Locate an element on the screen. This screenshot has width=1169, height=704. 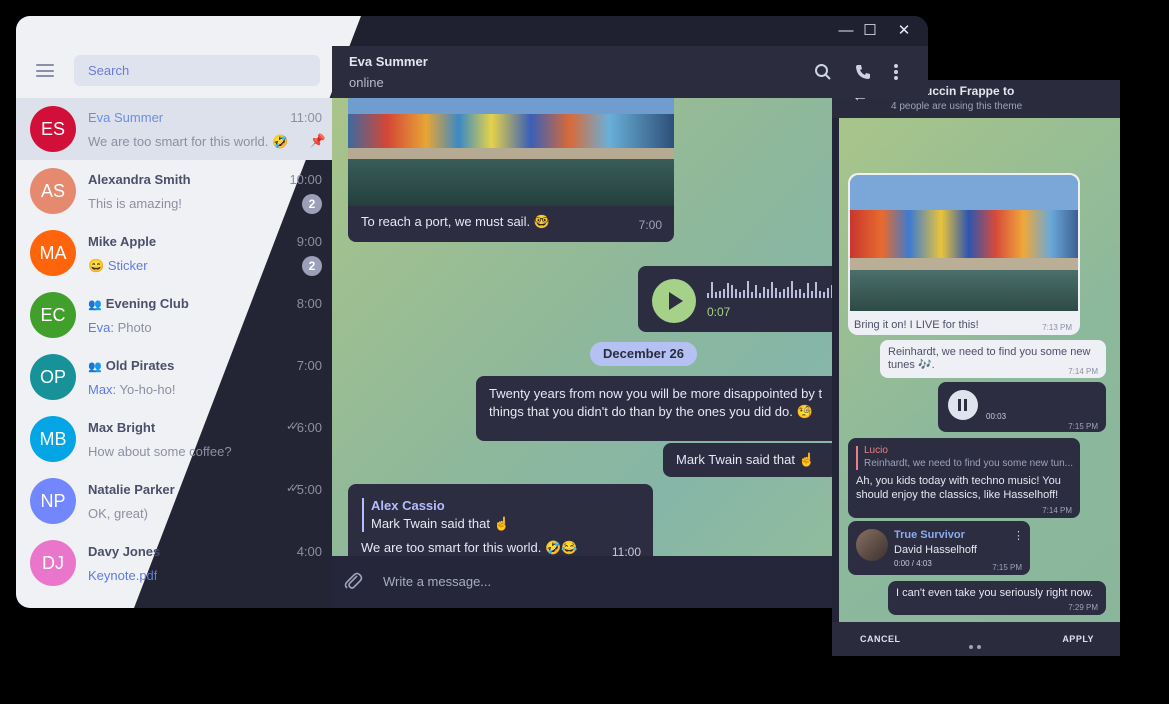
pause-icon is located at coordinates (963, 405).